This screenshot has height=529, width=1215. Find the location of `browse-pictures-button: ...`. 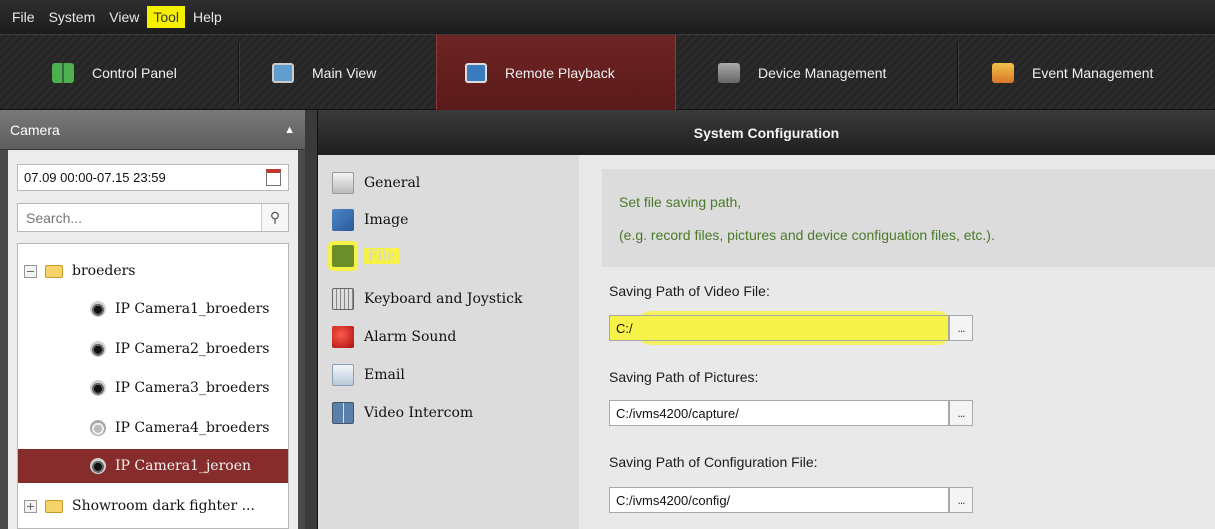

browse-pictures-button: ... is located at coordinates (961, 413).